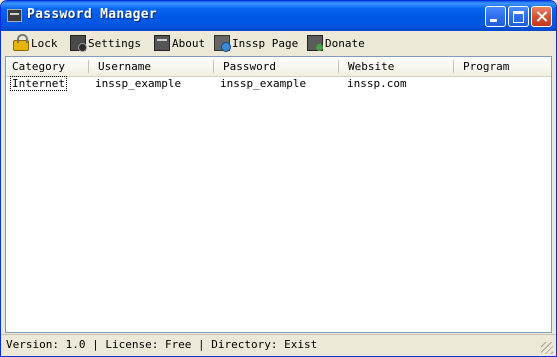 The height and width of the screenshot is (357, 557). I want to click on about-button: About, so click(179, 43).